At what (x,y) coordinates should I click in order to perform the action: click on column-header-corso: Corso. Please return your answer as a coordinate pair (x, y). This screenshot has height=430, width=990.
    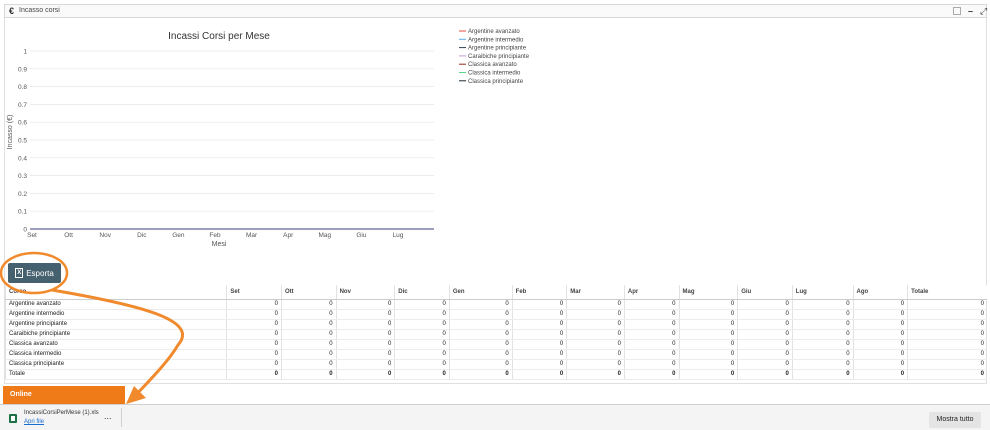
    Looking at the image, I should click on (115, 292).